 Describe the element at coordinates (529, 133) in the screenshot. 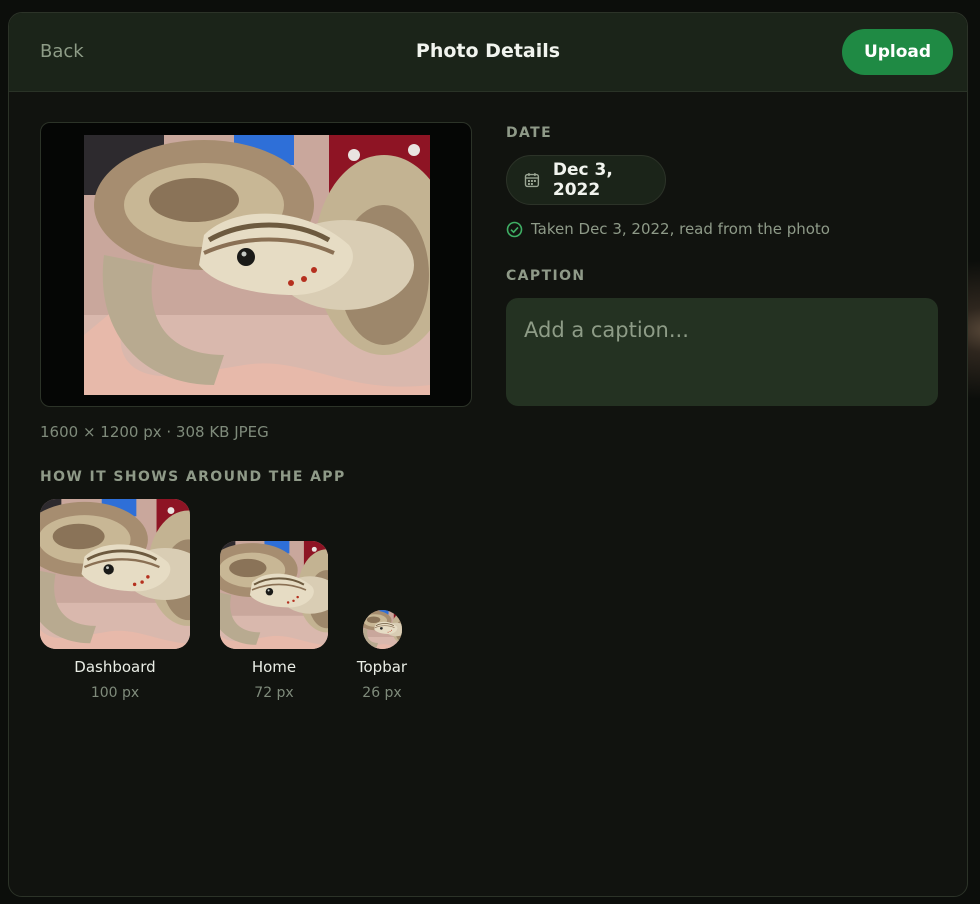

I see `date-section-label: DATE` at that location.